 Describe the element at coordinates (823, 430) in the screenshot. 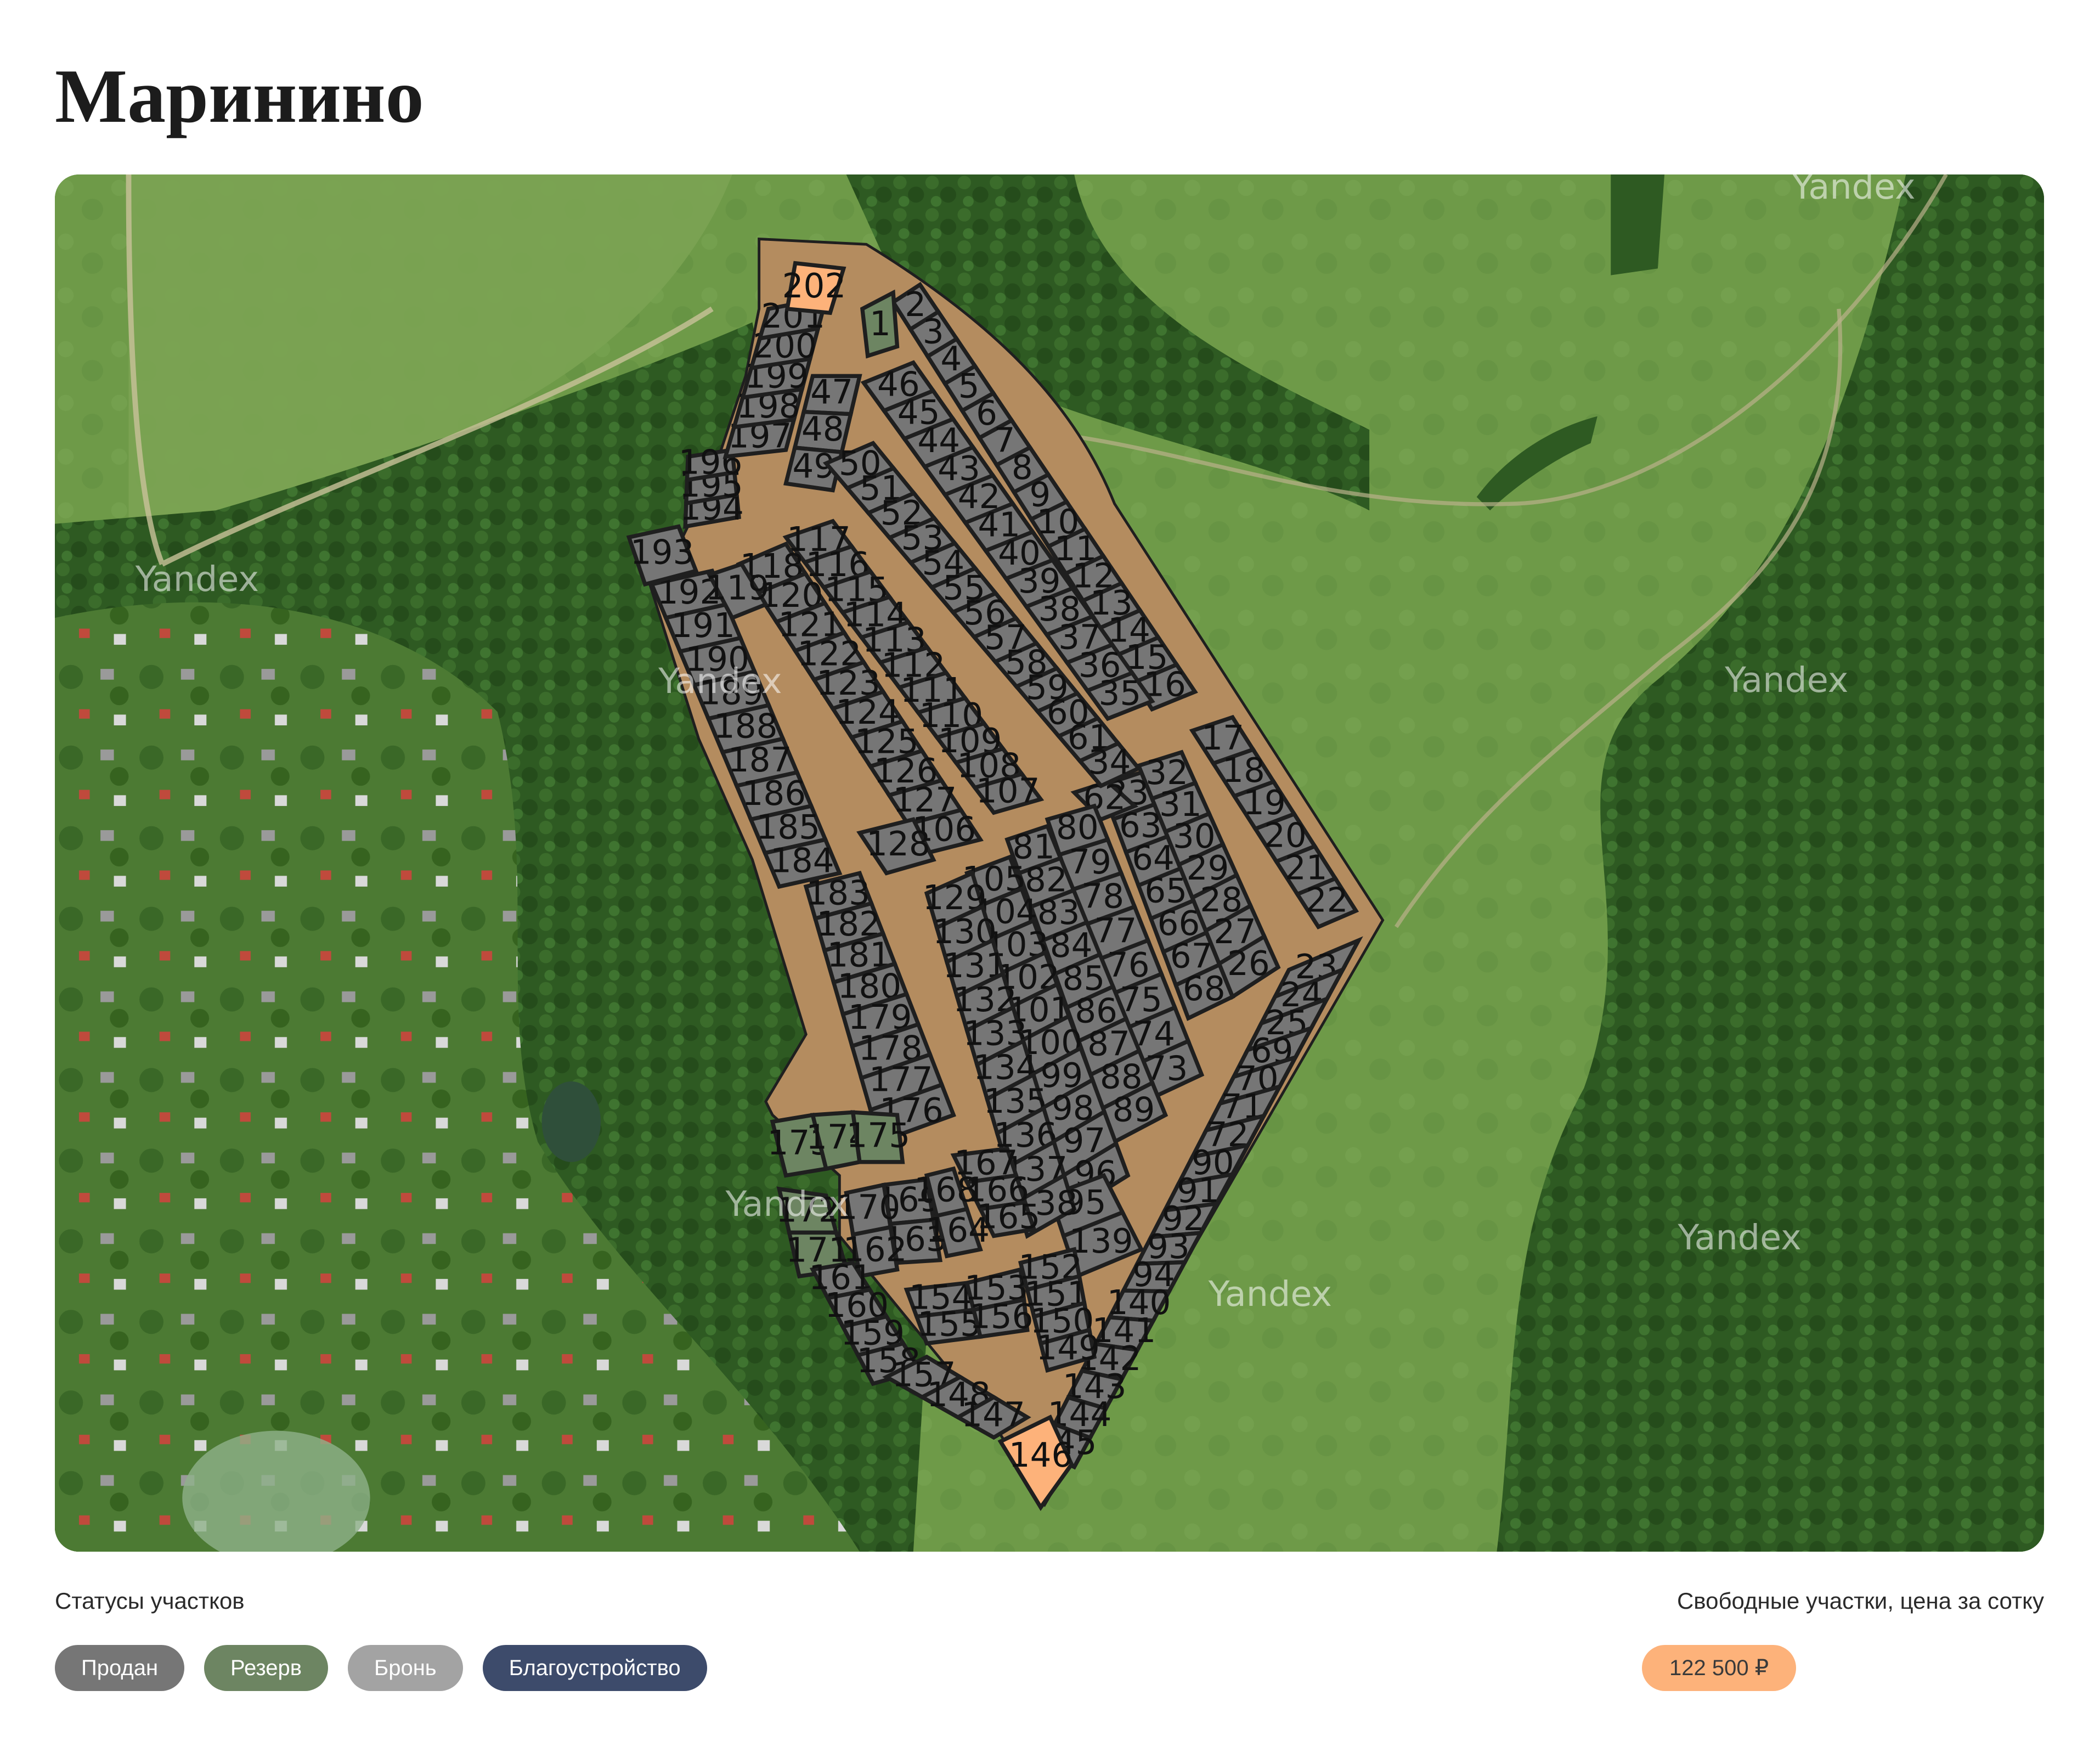

I see `plot-number: 48` at that location.